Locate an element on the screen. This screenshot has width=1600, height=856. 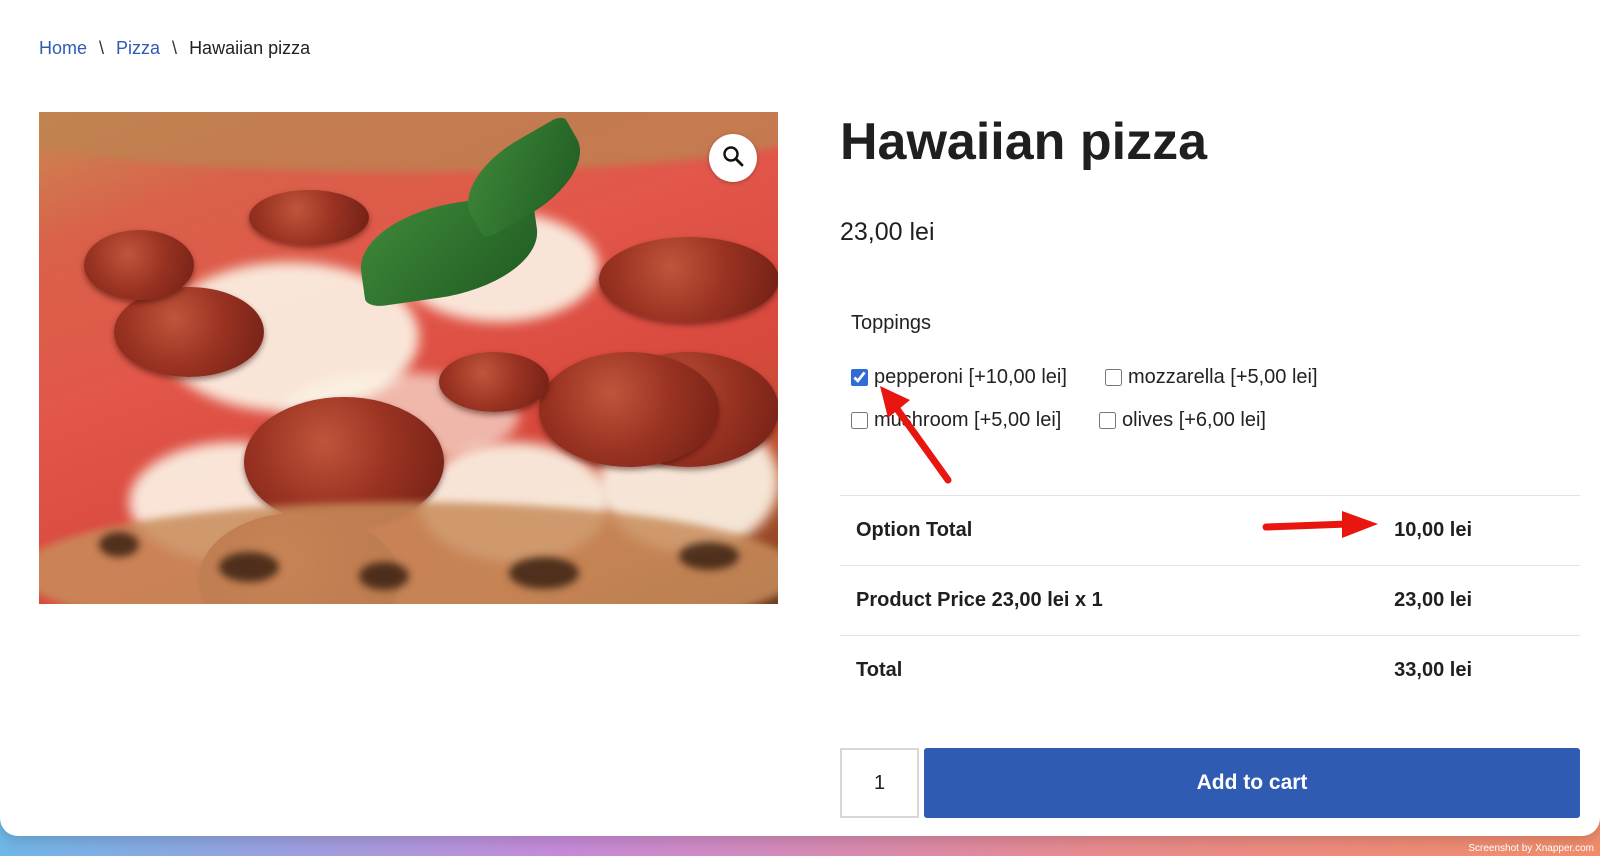
zoom-icon is located at coordinates (733, 158).